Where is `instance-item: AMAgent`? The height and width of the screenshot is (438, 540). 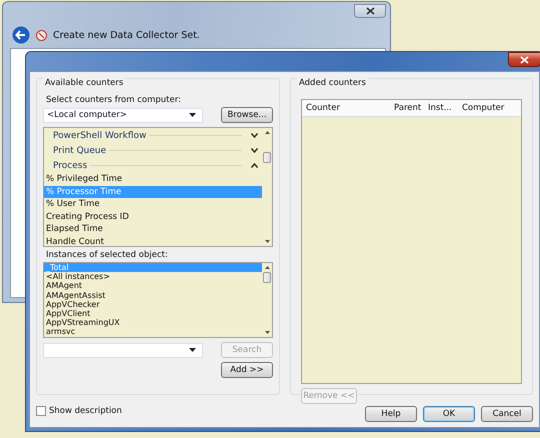 instance-item: AMAgent is located at coordinates (153, 286).